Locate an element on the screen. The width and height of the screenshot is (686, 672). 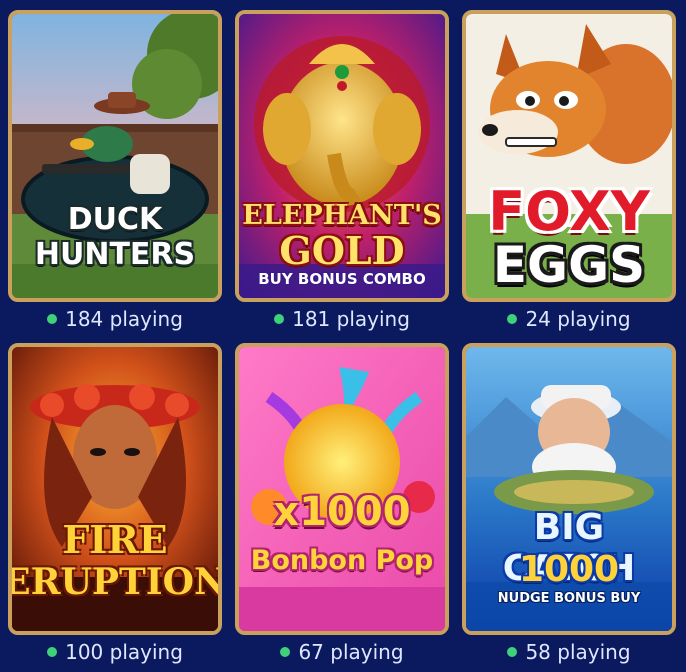
game-card-fire-eruption: FIRE ERUPTION is located at coordinates (115, 489).